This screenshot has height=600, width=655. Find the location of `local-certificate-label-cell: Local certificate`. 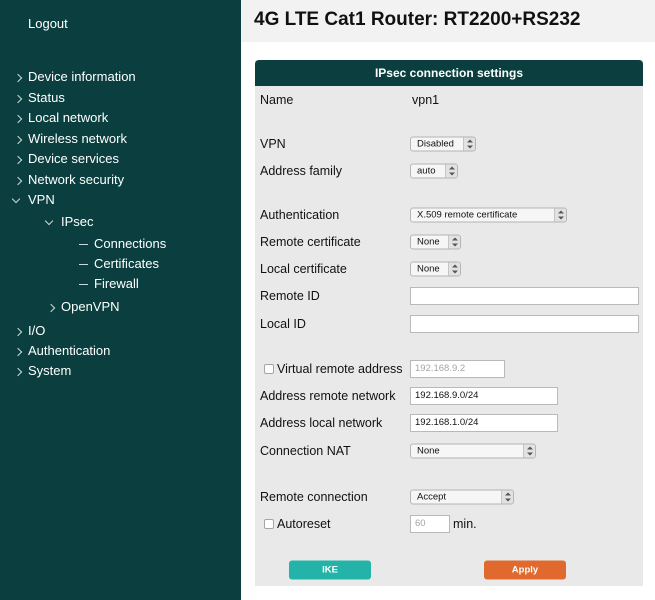

local-certificate-label-cell: Local certificate is located at coordinates (330, 268).